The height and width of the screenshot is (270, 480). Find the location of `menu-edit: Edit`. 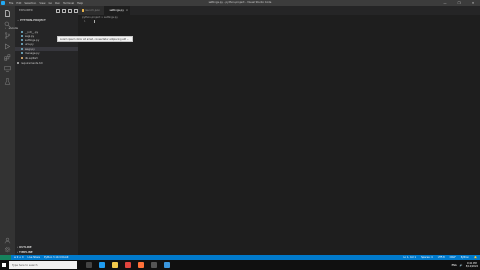

menu-edit: Edit is located at coordinates (18, 3).